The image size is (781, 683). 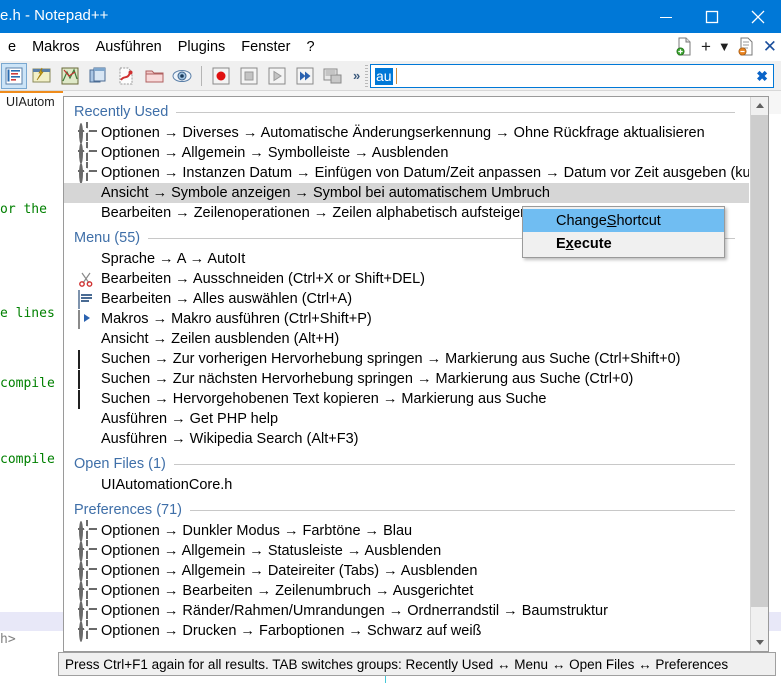 What do you see at coordinates (121, 112) in the screenshot?
I see `section-title: Recently Used` at bounding box center [121, 112].